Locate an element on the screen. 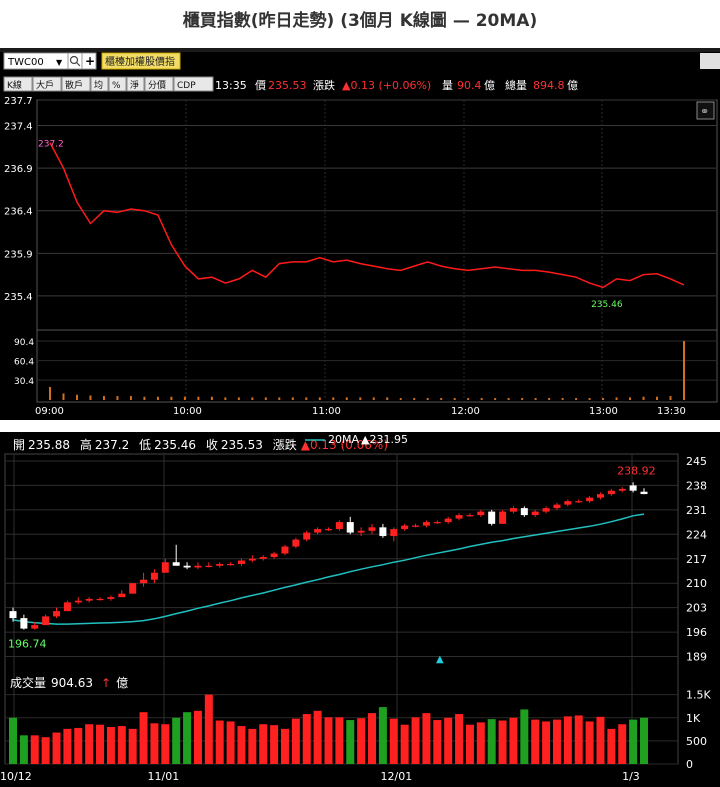 The width and height of the screenshot is (720, 787). volume-label: 量 is located at coordinates (447, 85).